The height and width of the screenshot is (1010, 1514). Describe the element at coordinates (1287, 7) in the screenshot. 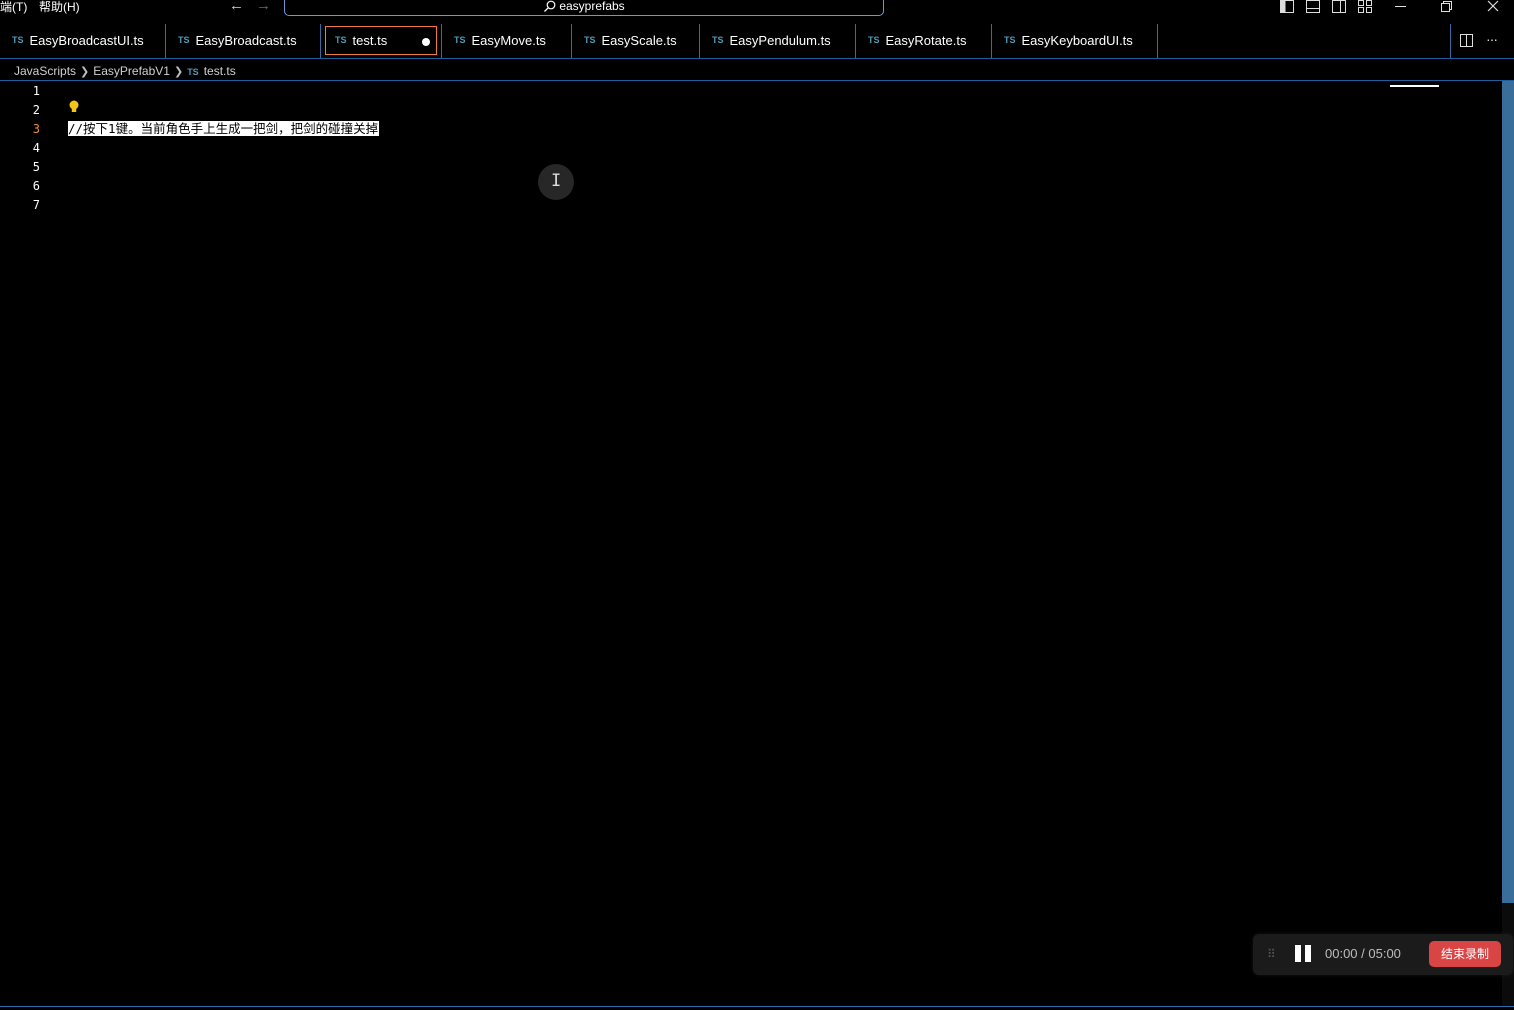

I see `toggle-primary-sidebar-icon` at that location.